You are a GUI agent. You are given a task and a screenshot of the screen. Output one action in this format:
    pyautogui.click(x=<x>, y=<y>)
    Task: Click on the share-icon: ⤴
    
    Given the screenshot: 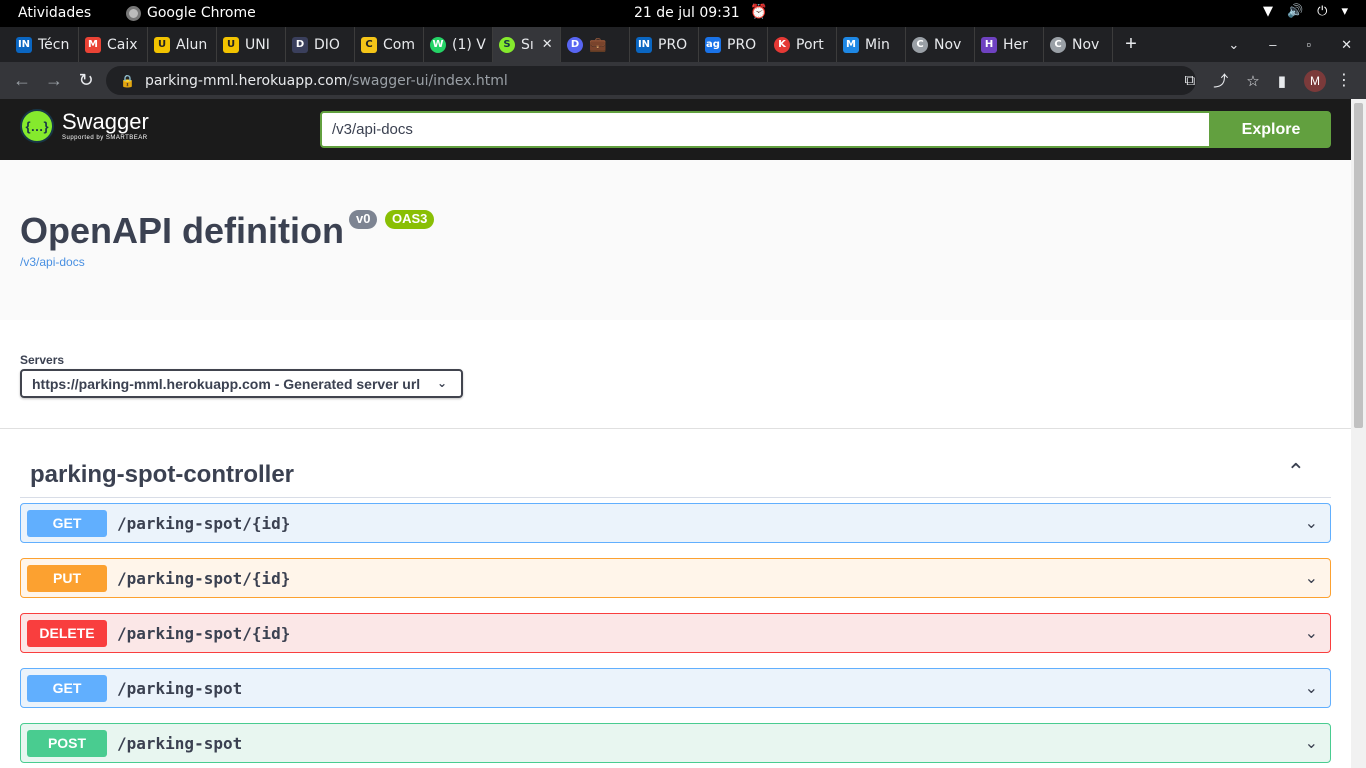 What is the action you would take?
    pyautogui.click(x=1220, y=80)
    